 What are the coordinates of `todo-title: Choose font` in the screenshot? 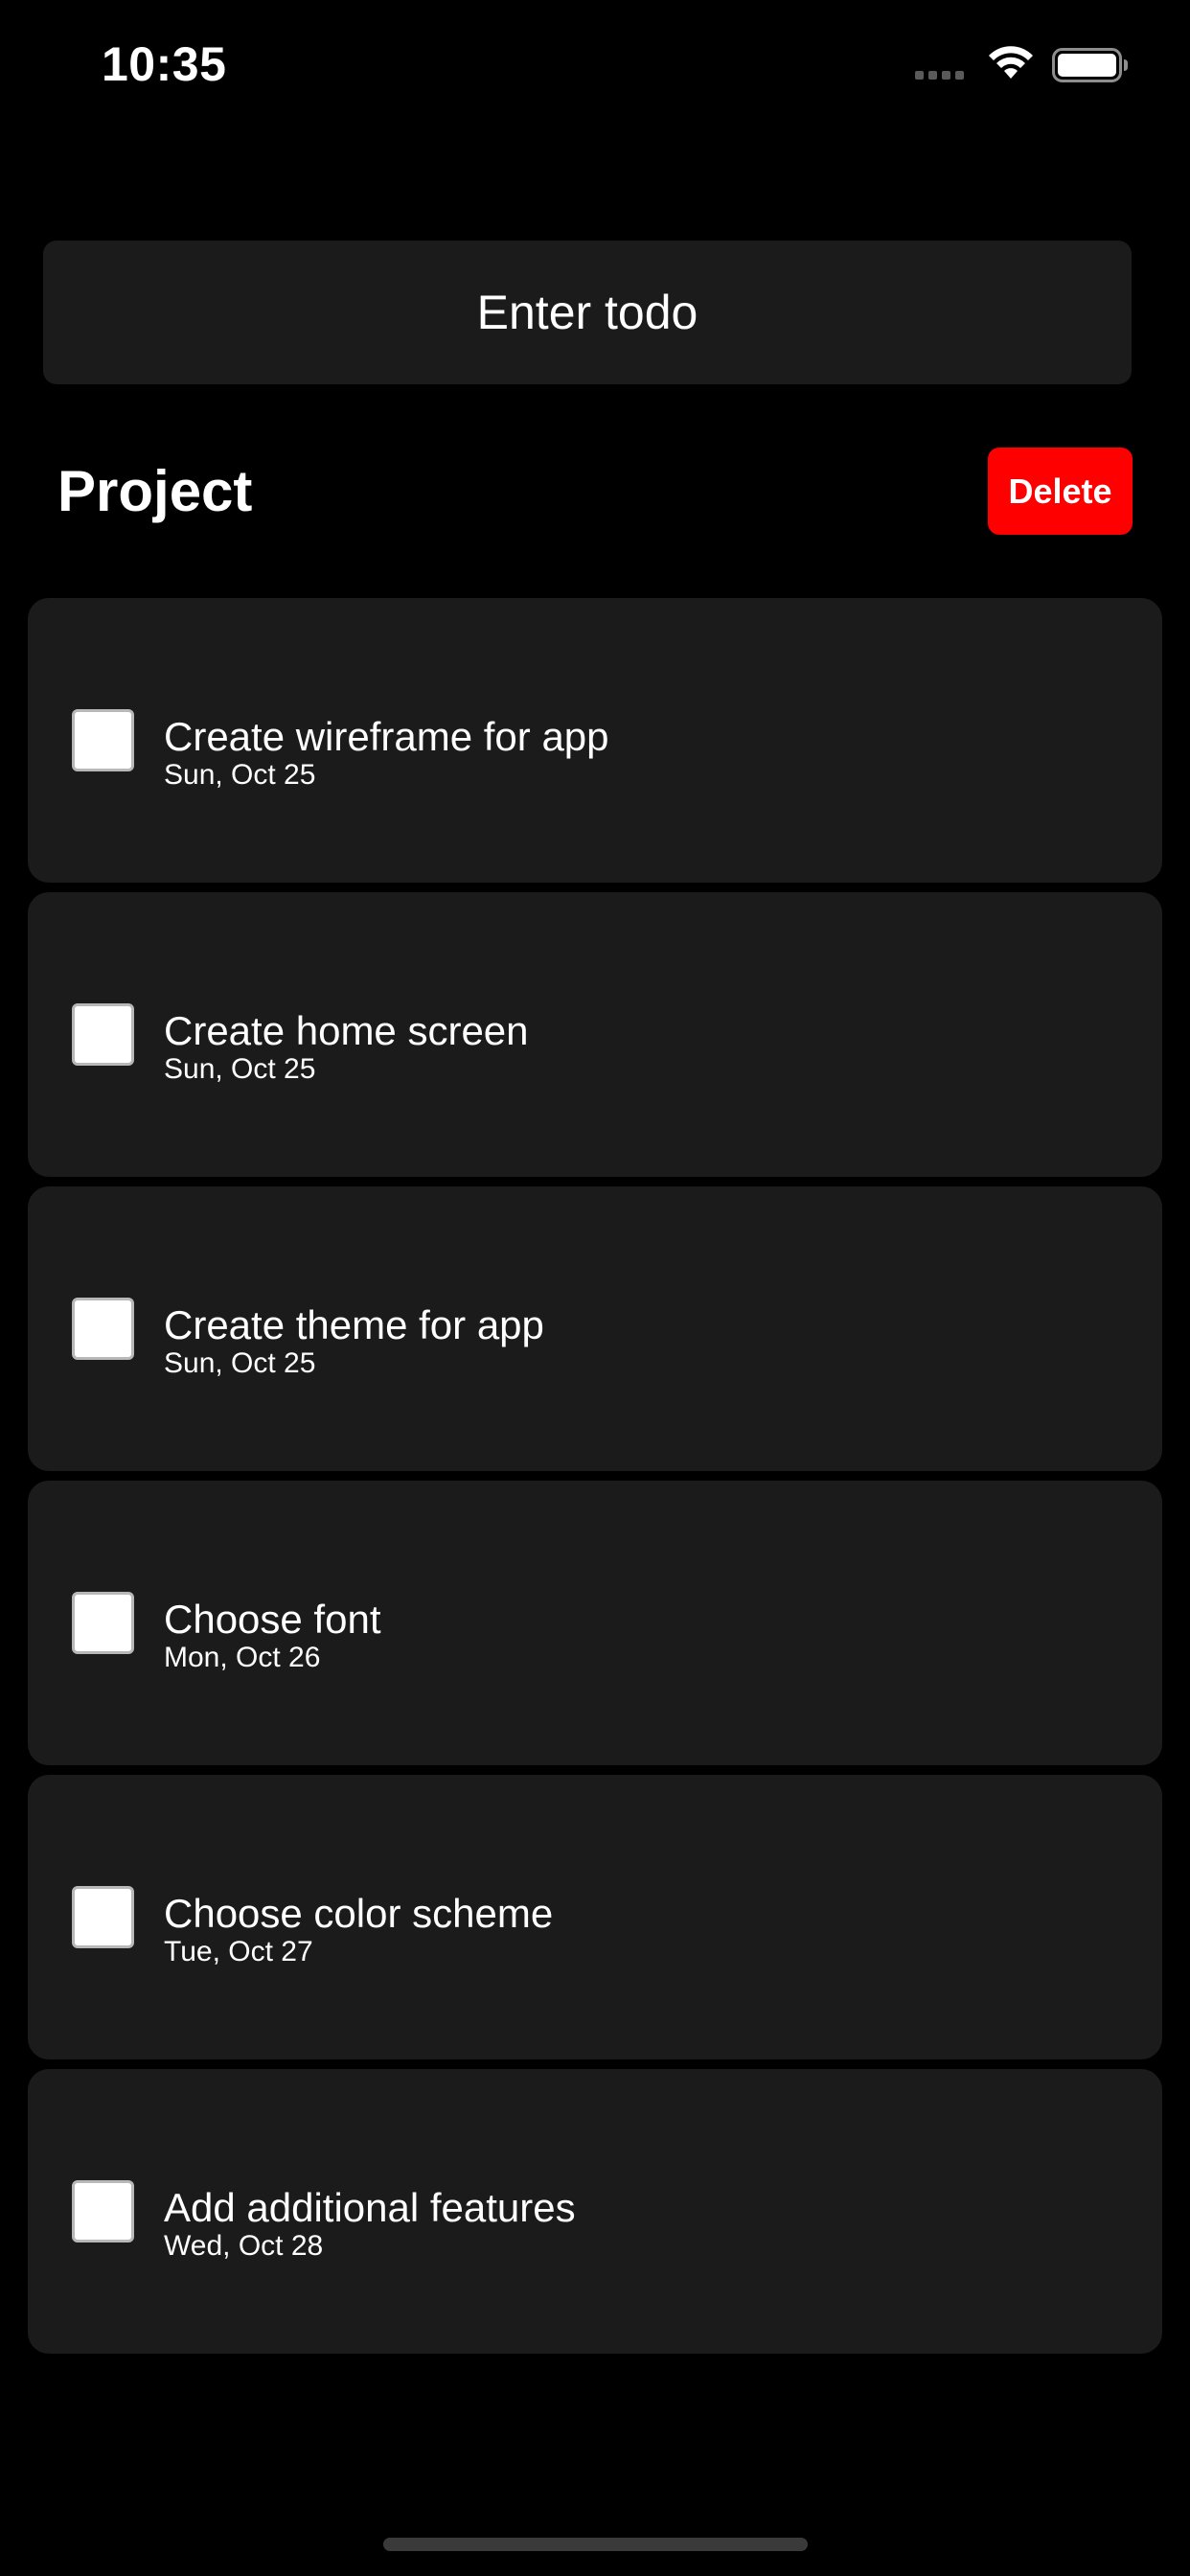 It's located at (272, 1619).